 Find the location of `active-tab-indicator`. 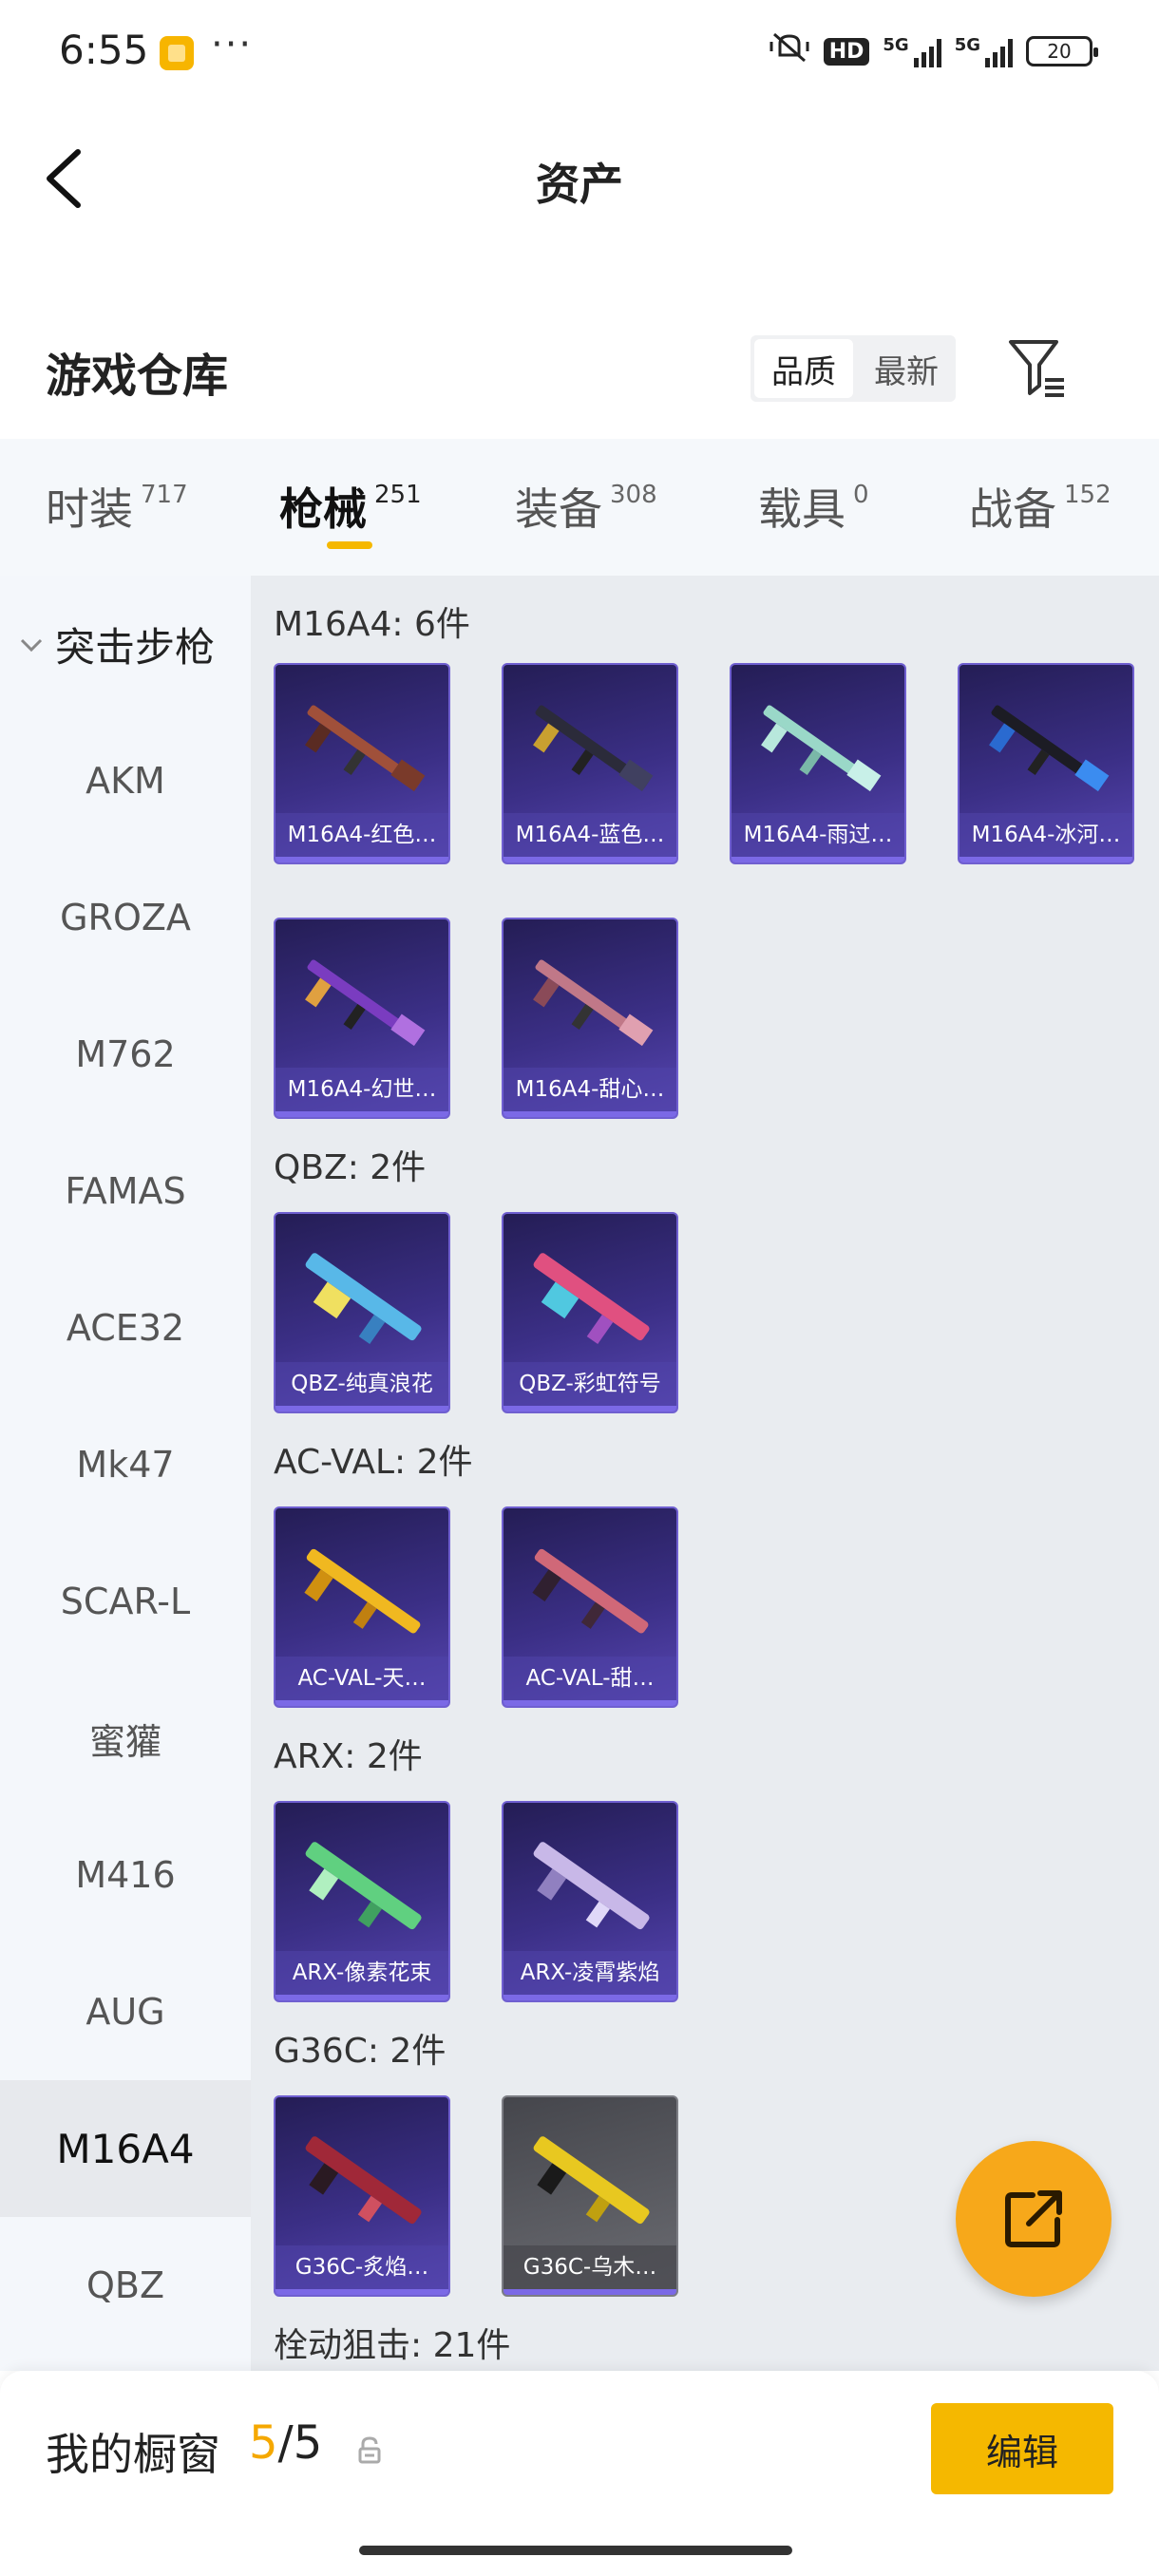

active-tab-indicator is located at coordinates (349, 545).